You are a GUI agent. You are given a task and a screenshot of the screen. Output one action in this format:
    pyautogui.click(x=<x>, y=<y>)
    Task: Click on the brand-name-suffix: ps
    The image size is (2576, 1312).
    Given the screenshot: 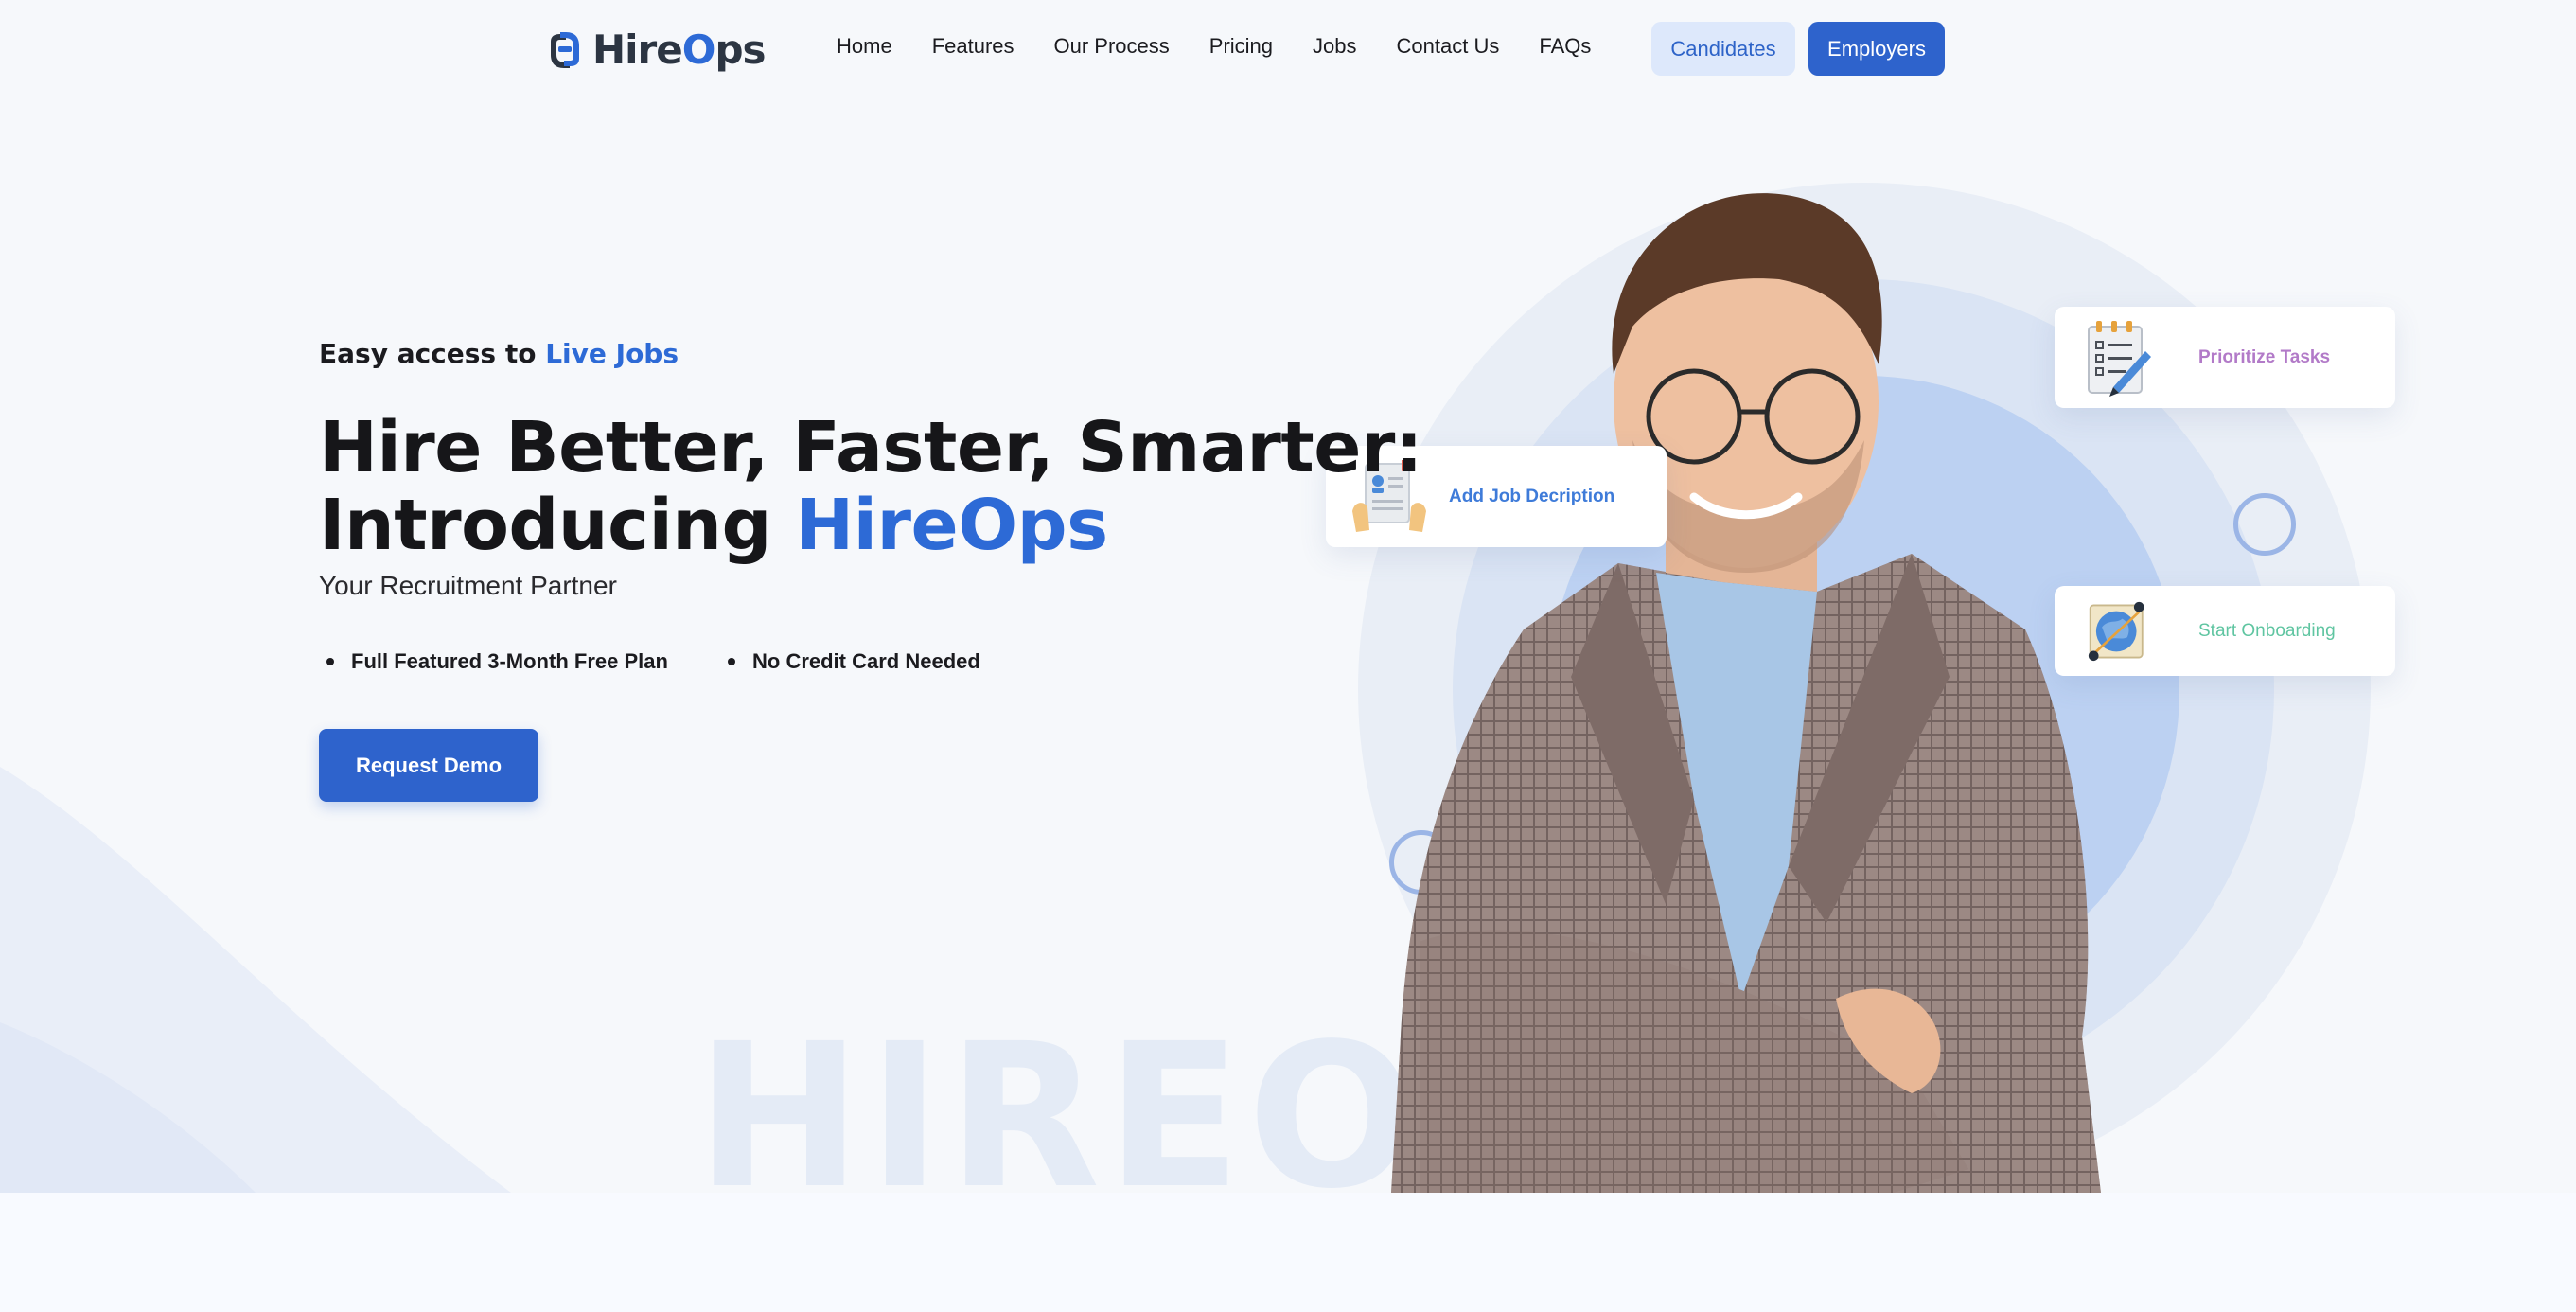 What is the action you would take?
    pyautogui.click(x=740, y=50)
    